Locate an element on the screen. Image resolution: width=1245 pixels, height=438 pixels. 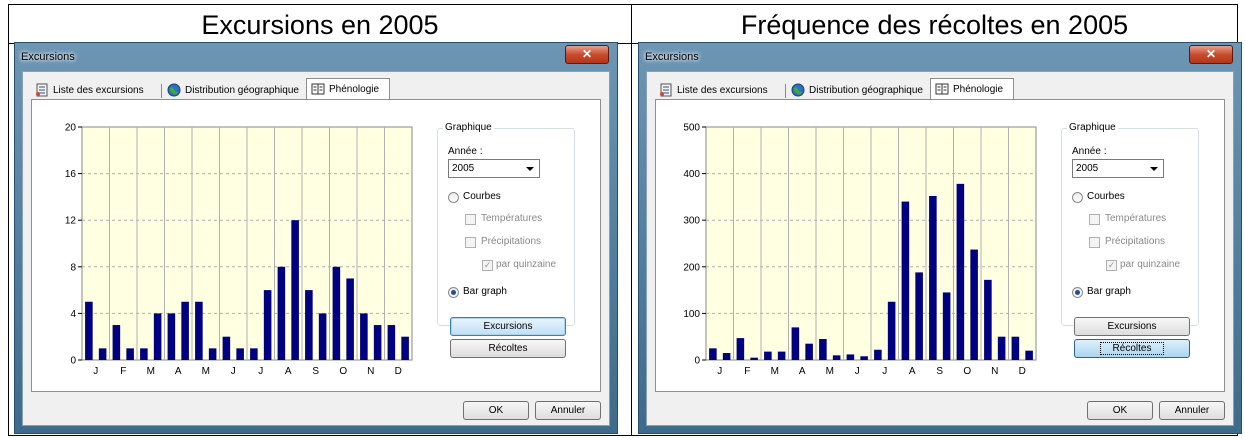
bar-S1 is located at coordinates (309, 325).